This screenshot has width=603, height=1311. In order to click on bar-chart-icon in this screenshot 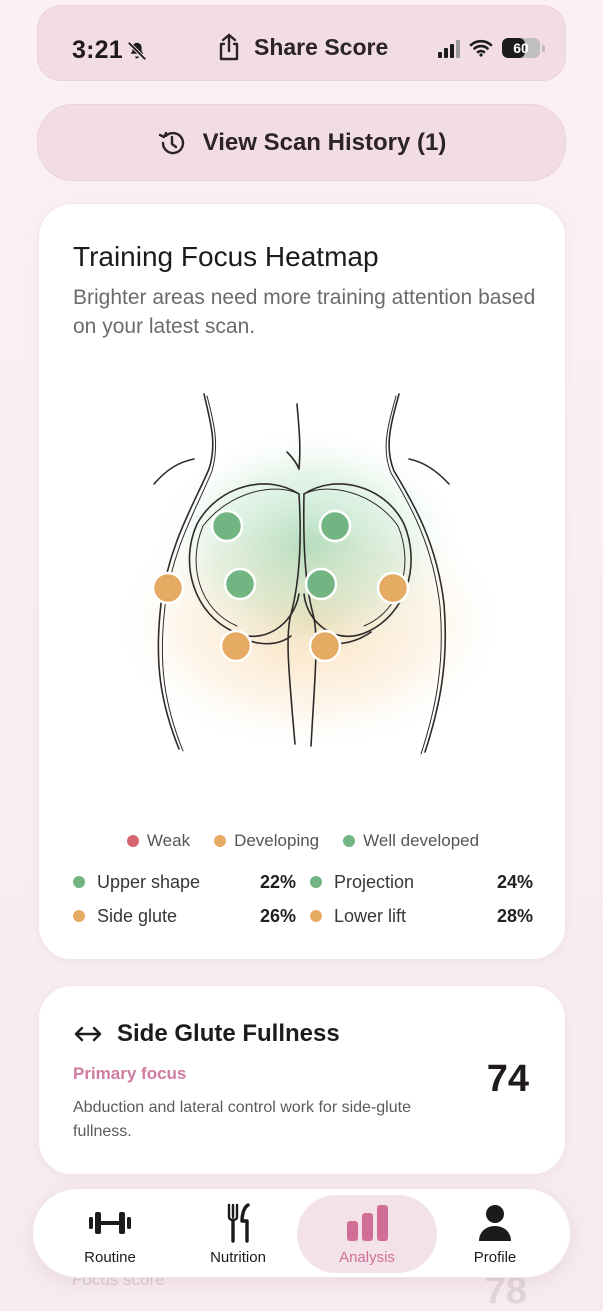, I will do `click(367, 1222)`.